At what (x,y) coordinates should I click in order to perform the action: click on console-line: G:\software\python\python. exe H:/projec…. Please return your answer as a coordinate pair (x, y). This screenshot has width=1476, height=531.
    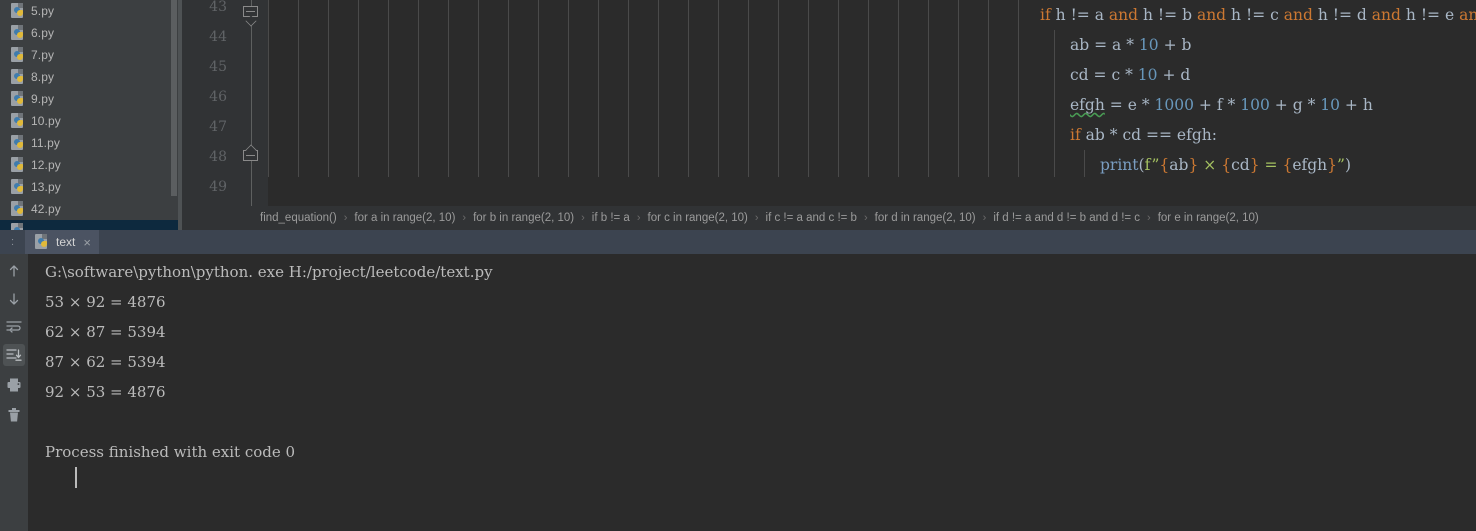
    Looking at the image, I should click on (269, 272).